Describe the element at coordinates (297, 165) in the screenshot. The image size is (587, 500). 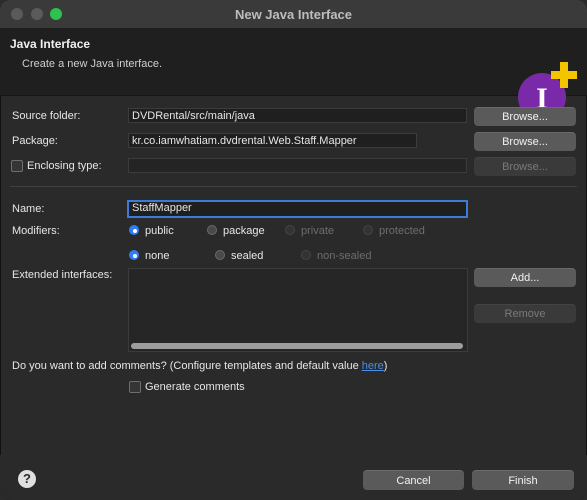
I see `enclosing-type-field` at that location.